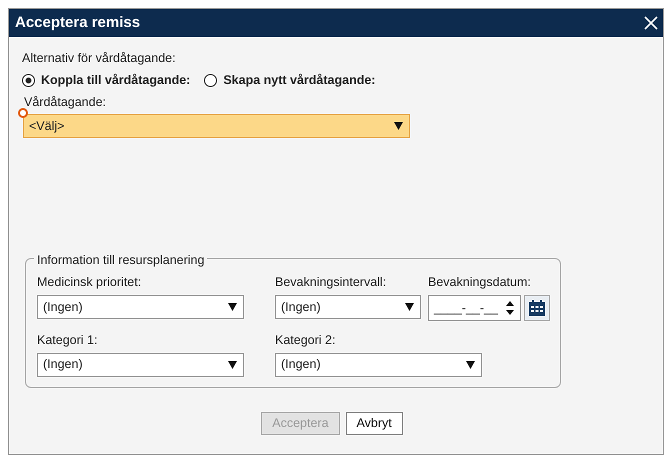  Describe the element at coordinates (89, 283) in the screenshot. I see `field-label: Medicinsk prioritet:` at that location.